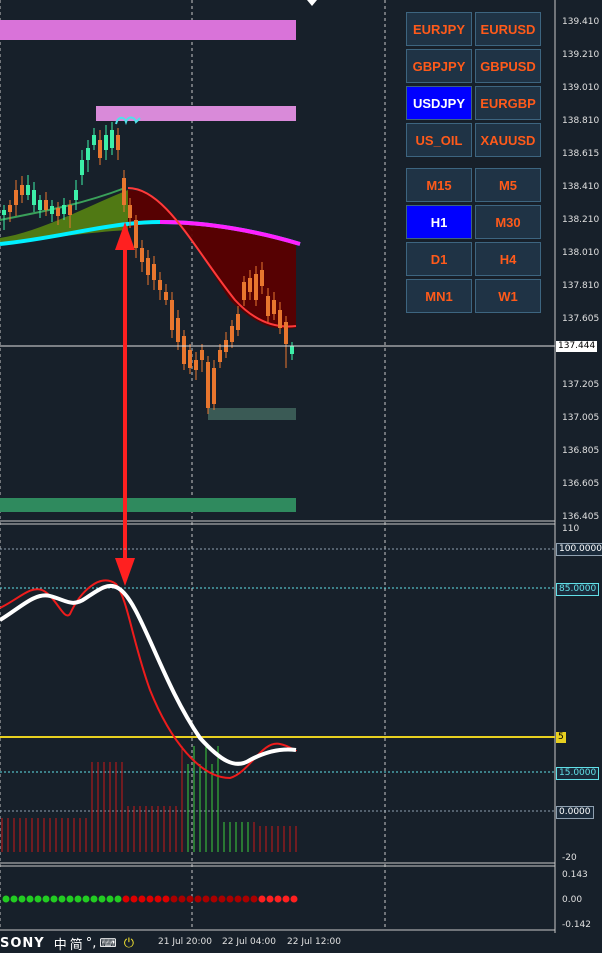 The image size is (602, 953). What do you see at coordinates (508, 140) in the screenshot?
I see `symbol-button-xauusd: XAUUSD` at bounding box center [508, 140].